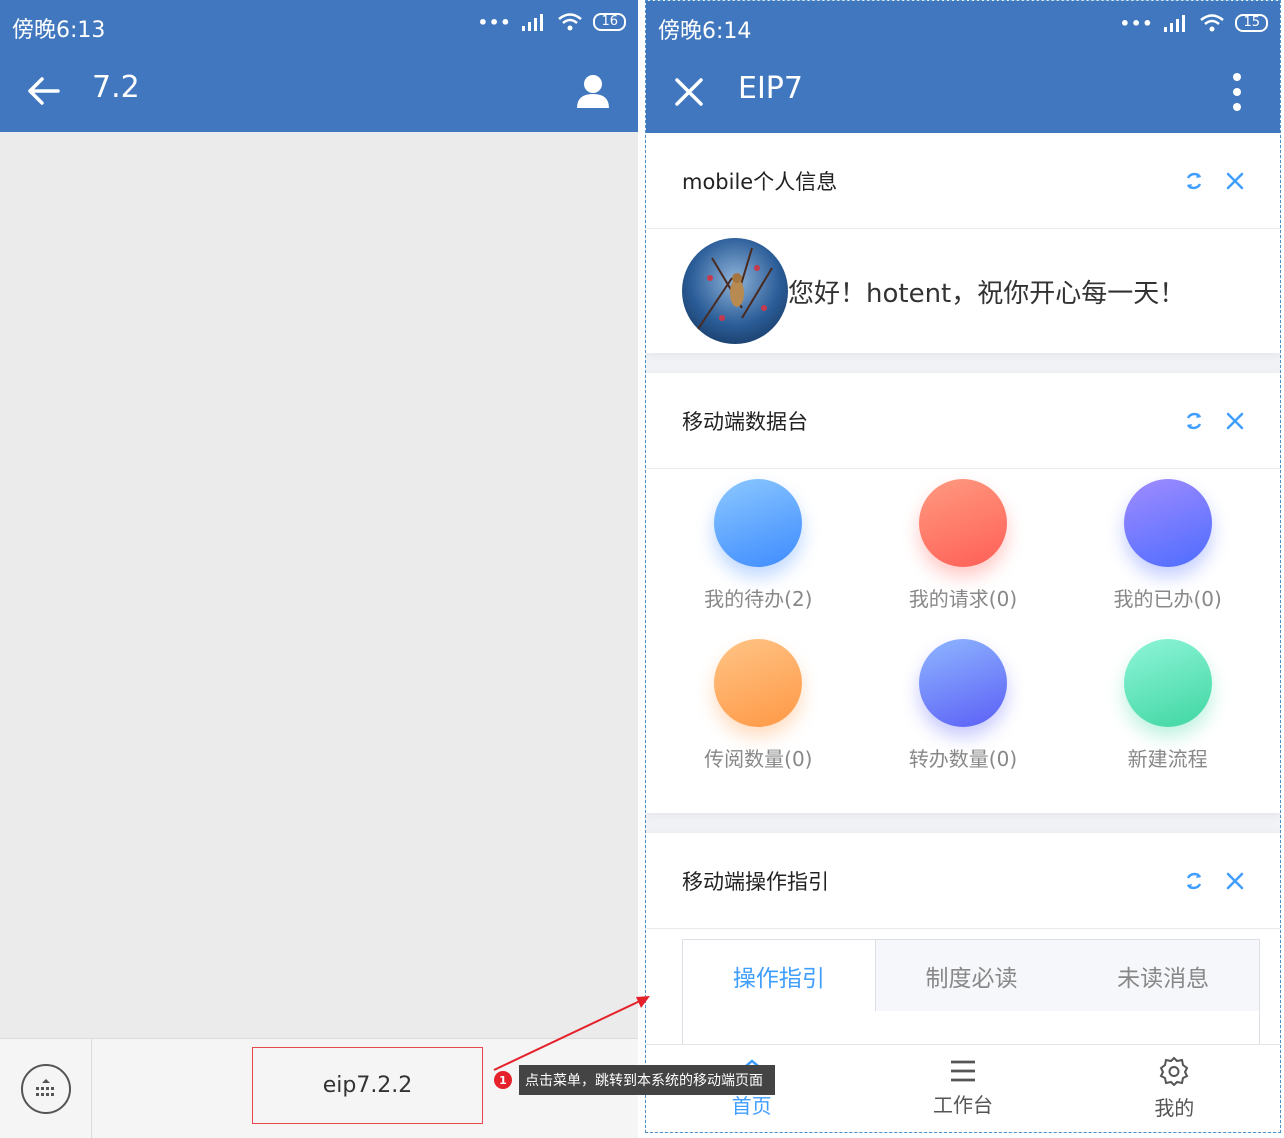 The image size is (1284, 1138). What do you see at coordinates (758, 759) in the screenshot?
I see `data-item-label: 传阅数量(0)` at bounding box center [758, 759].